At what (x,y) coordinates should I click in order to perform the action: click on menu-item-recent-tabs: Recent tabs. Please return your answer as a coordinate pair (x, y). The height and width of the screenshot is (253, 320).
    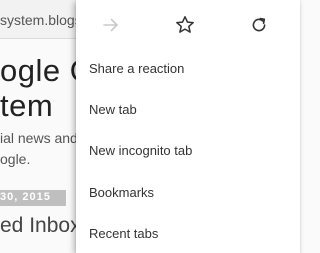
    Looking at the image, I should click on (188, 233).